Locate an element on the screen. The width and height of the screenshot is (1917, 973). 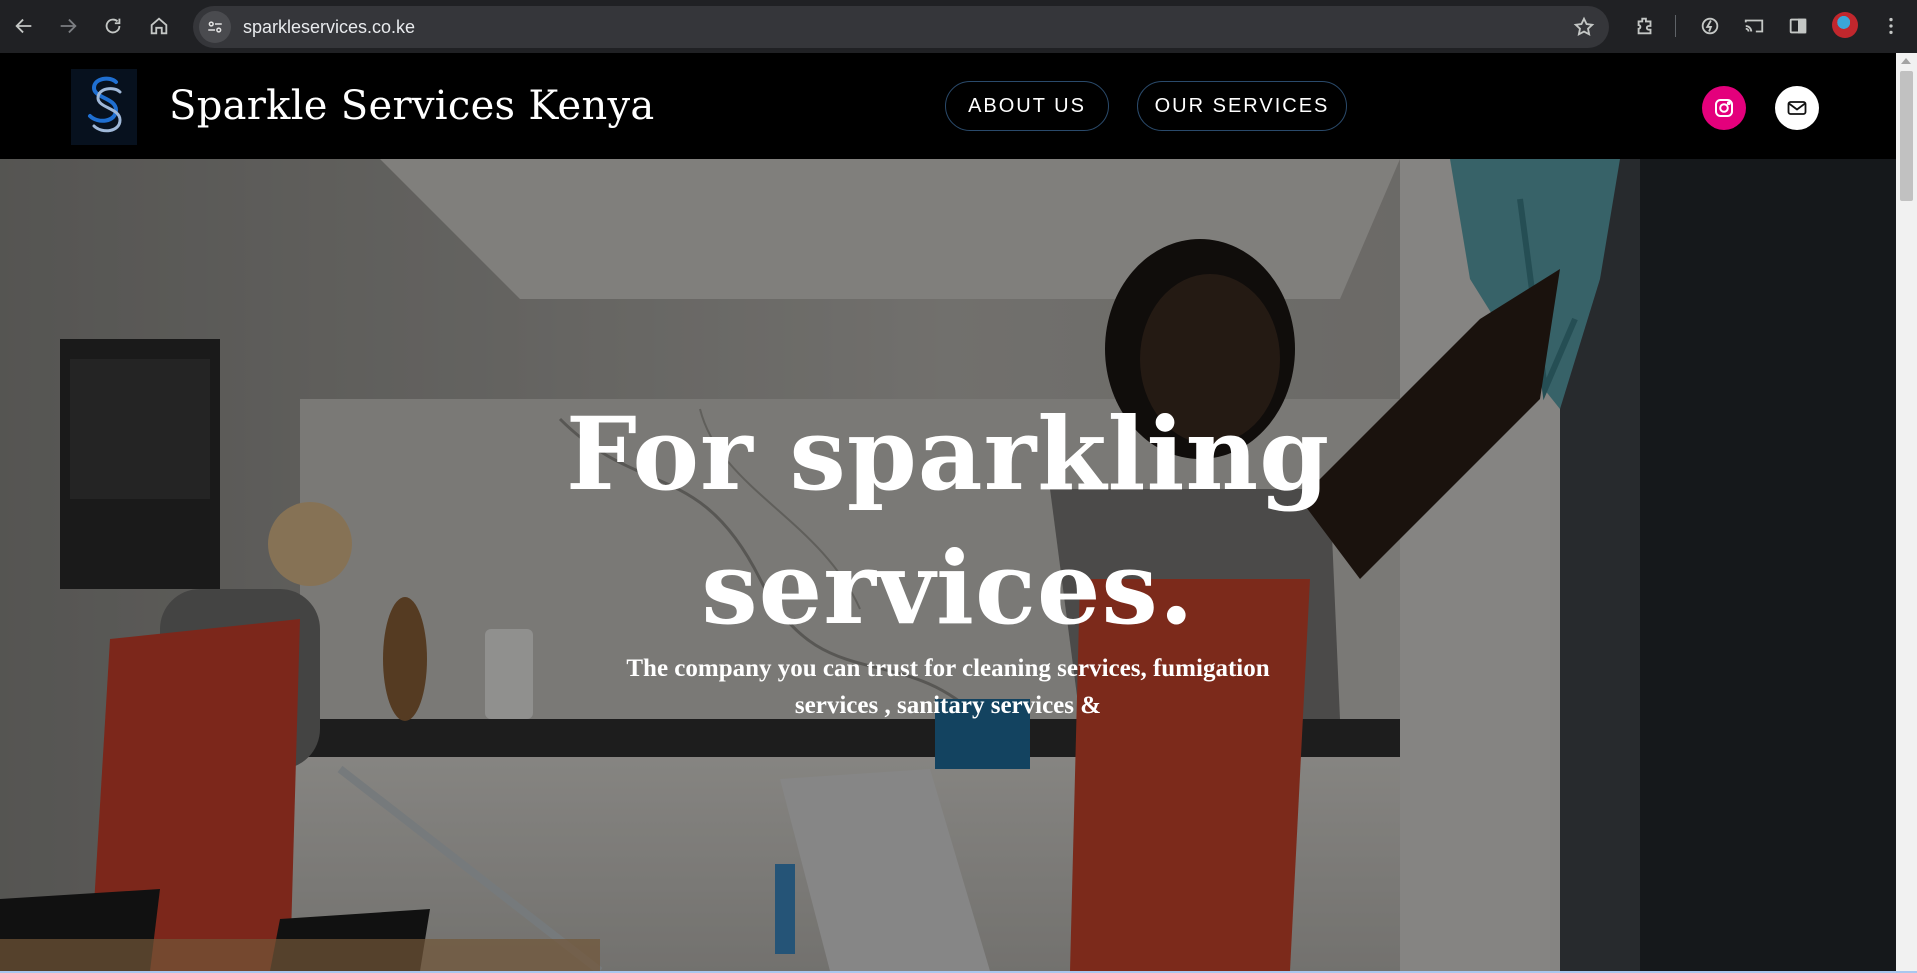
hero-title-line-1: For sparkling is located at coordinates (948, 454).